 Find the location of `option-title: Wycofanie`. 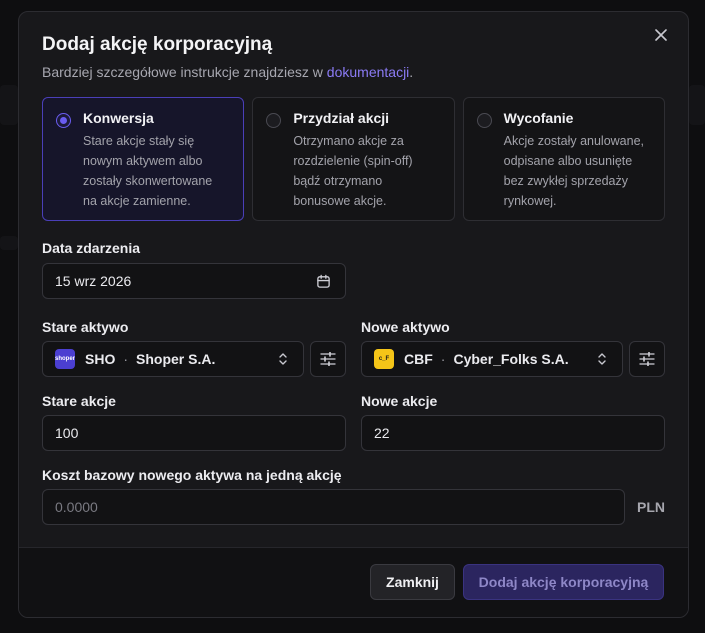

option-title: Wycofanie is located at coordinates (538, 118).